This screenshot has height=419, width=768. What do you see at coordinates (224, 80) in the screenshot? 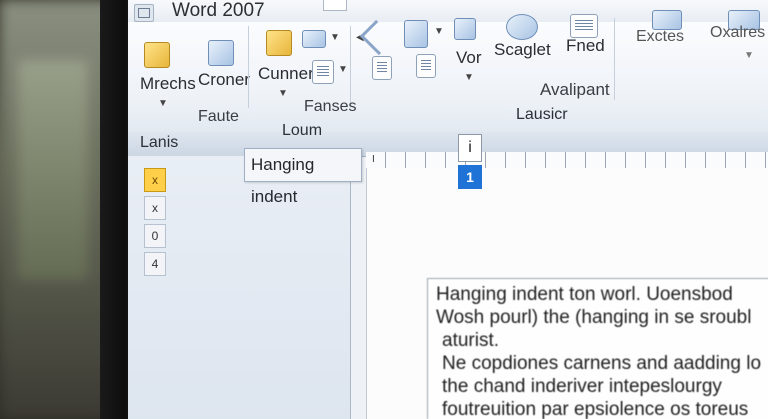
I see `ribbon-button-croner: Croner` at bounding box center [224, 80].